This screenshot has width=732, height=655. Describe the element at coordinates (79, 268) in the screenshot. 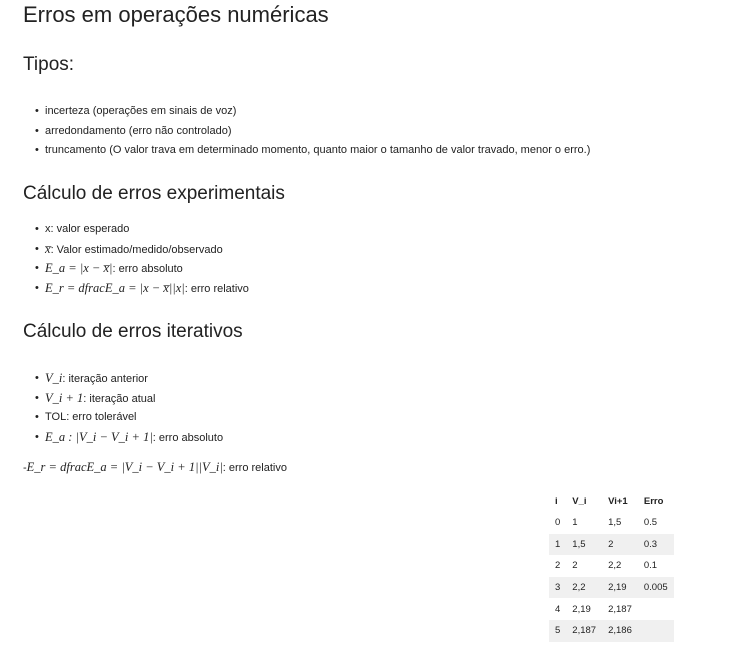

I see `math-expression: E_a = |x − x̅|` at that location.